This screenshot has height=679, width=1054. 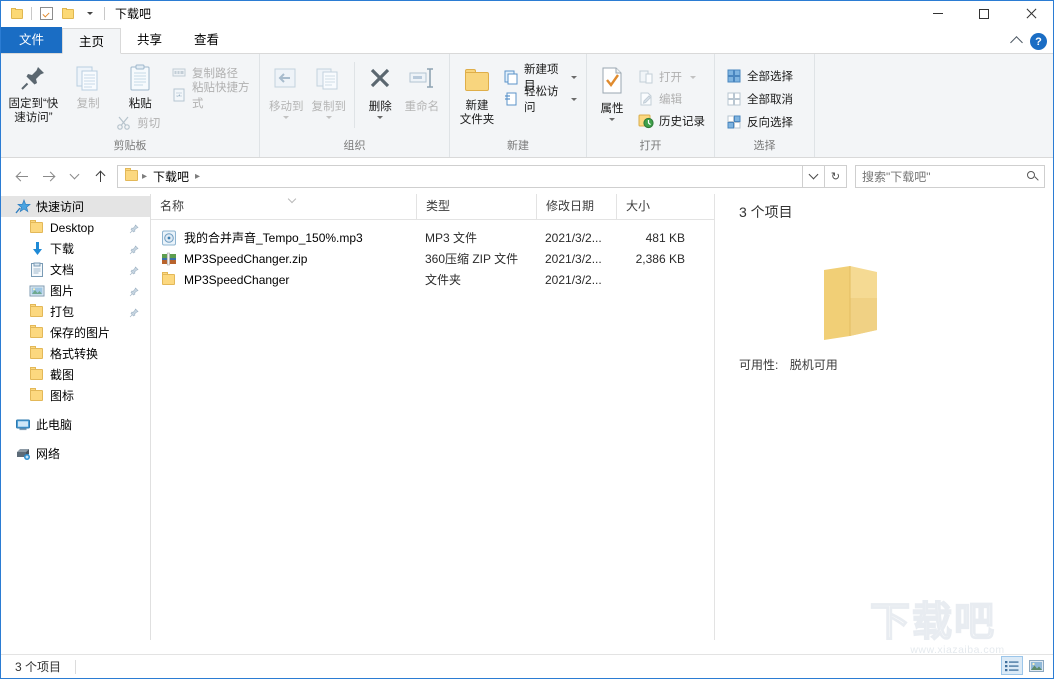 I want to click on sidebar-item-network: 网络, so click(x=75, y=453).